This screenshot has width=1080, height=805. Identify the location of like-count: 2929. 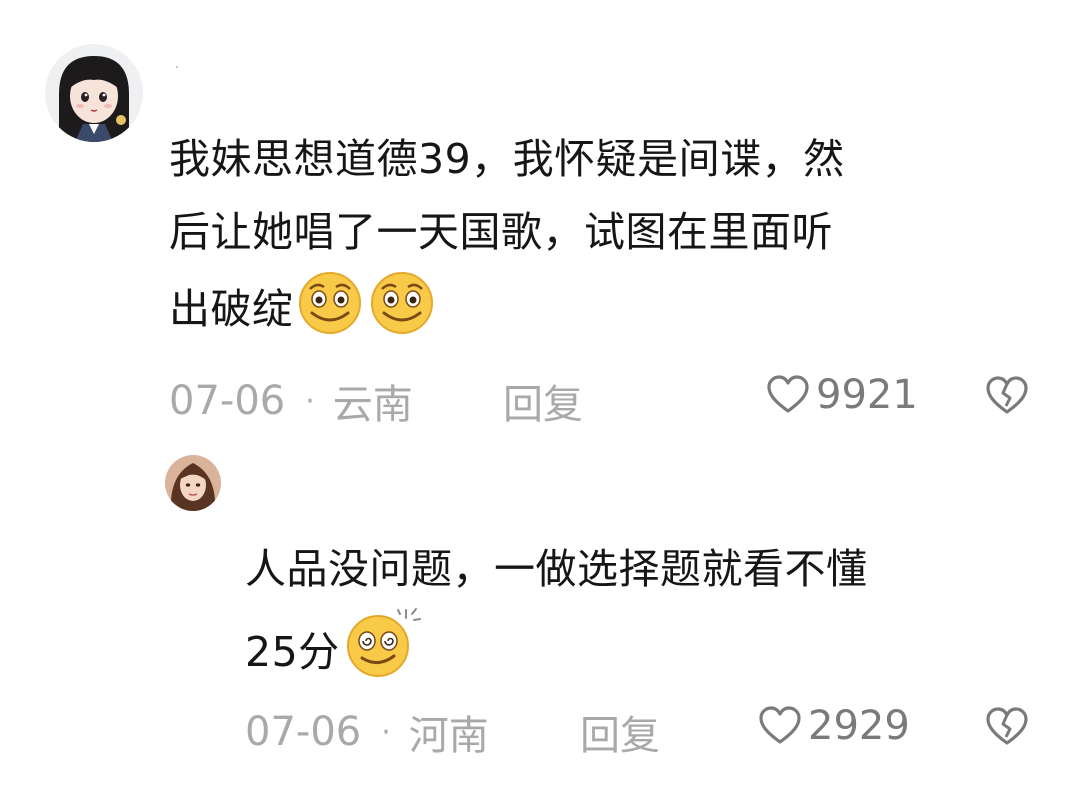
(859, 726).